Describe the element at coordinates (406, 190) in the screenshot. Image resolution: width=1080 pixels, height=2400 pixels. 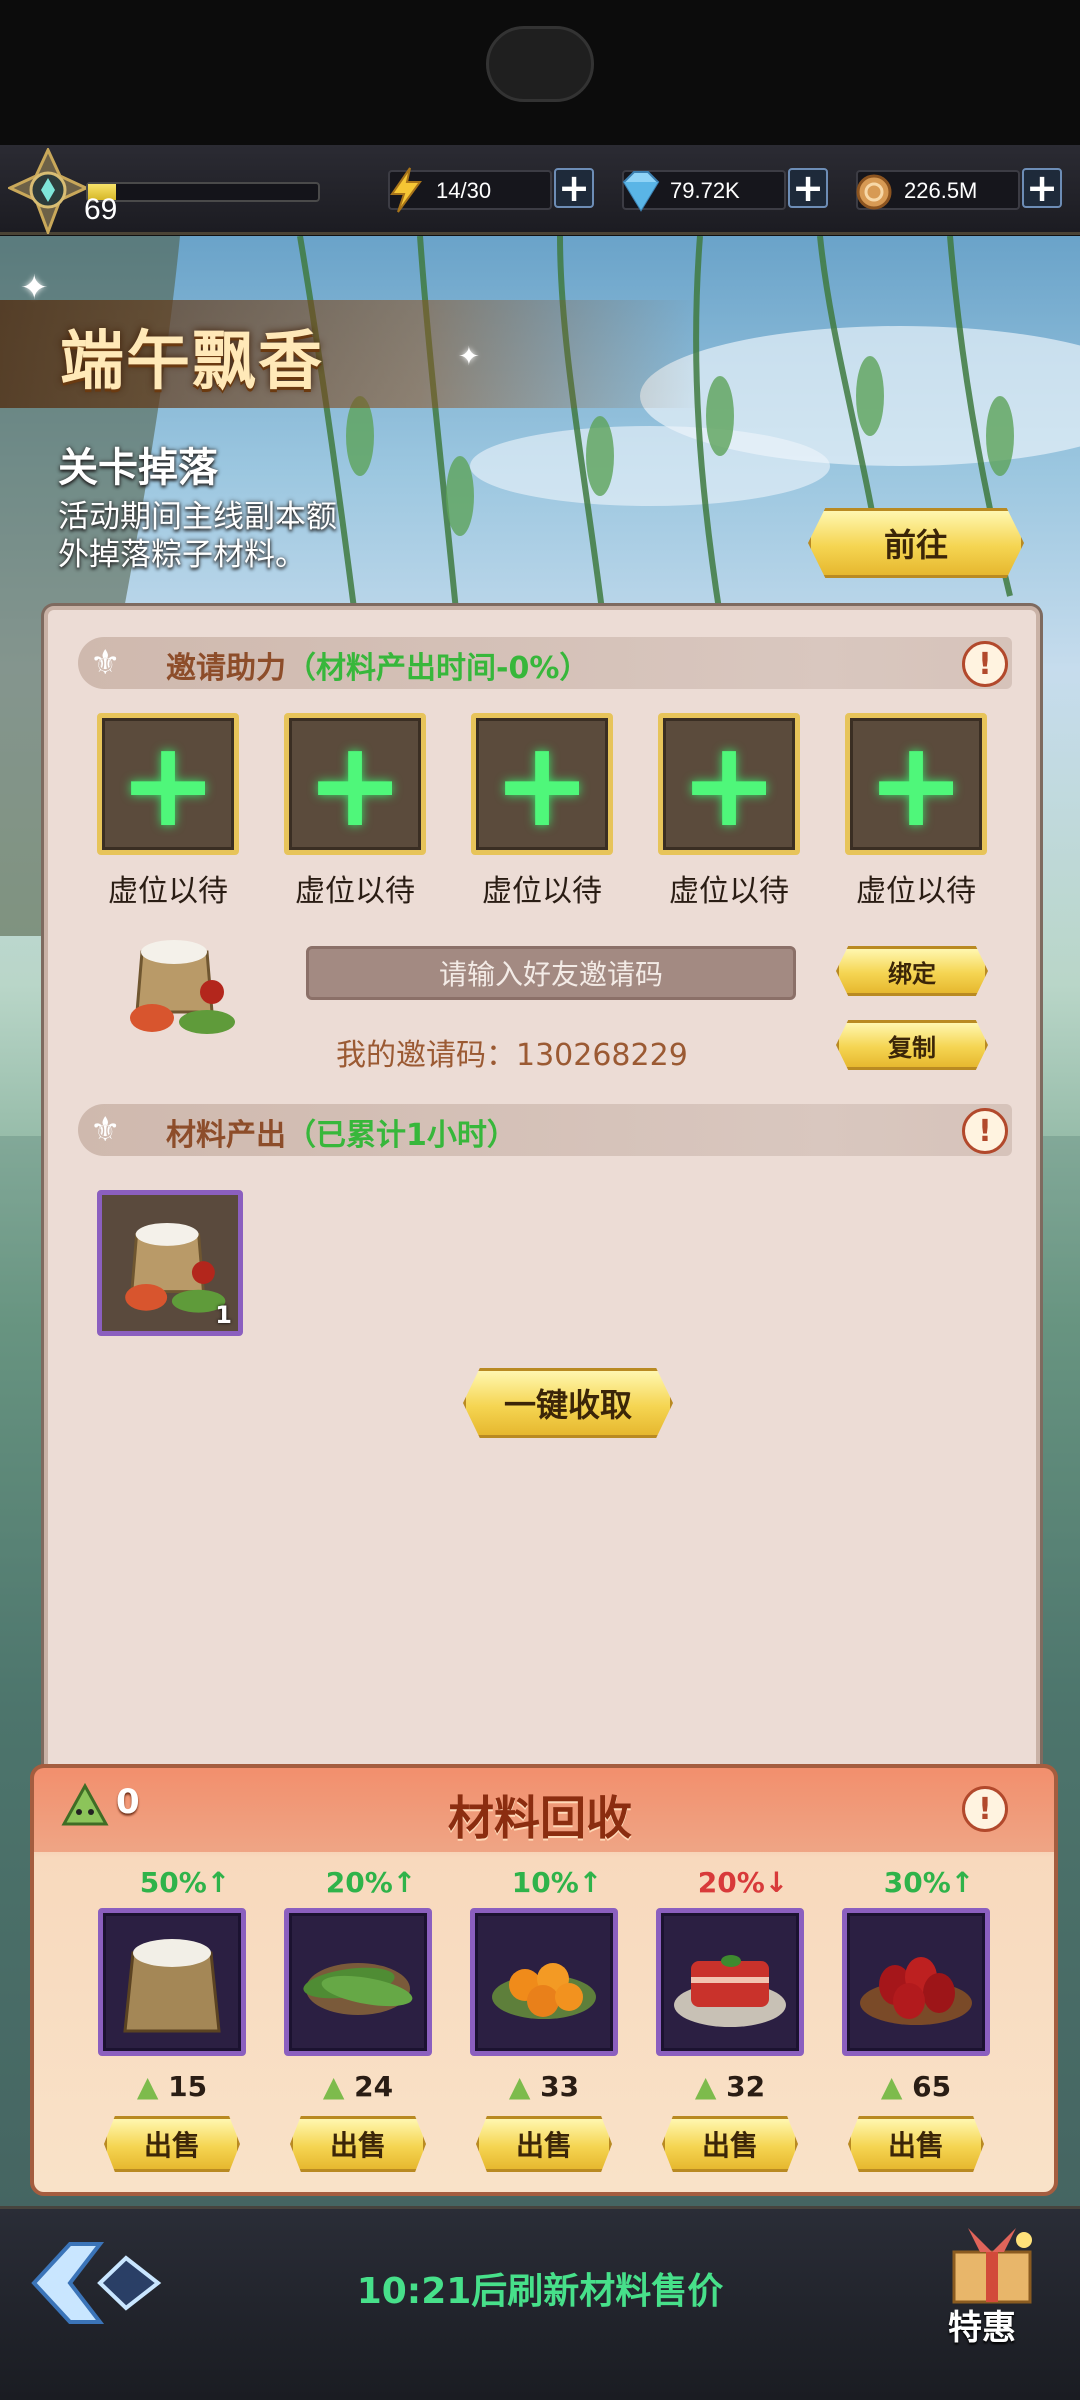
I see `lightning-icon` at that location.